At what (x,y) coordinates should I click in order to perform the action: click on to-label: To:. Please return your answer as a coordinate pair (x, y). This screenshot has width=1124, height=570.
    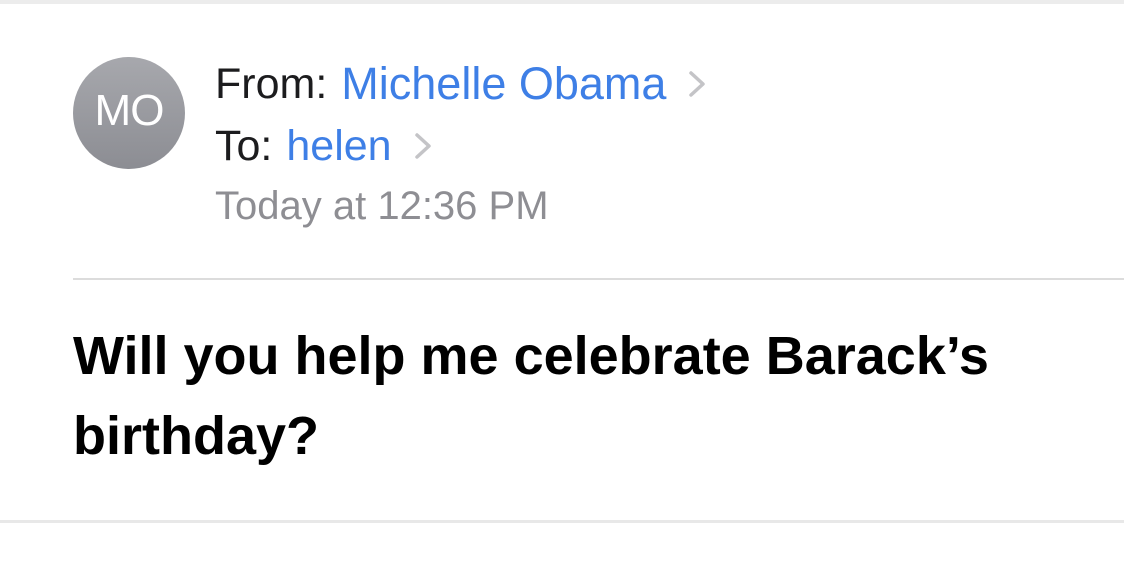
    Looking at the image, I should click on (244, 145).